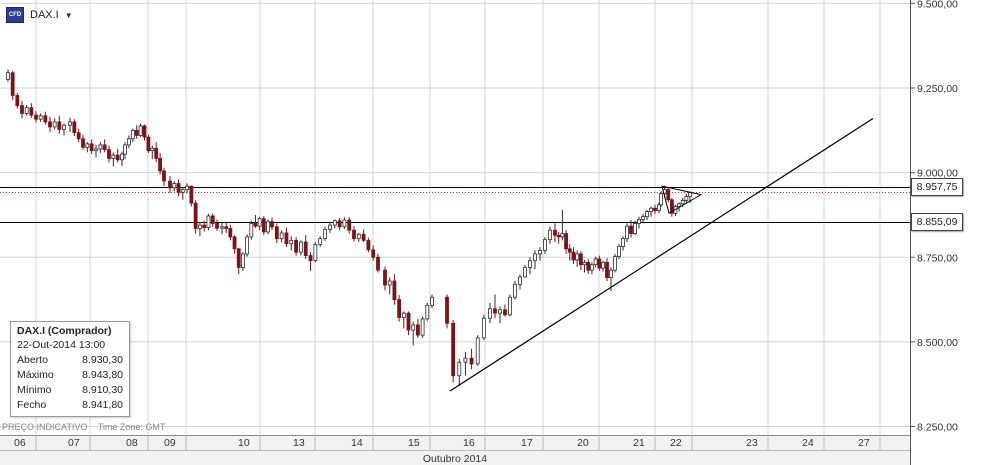  I want to click on x-tick-label: 23, so click(752, 443).